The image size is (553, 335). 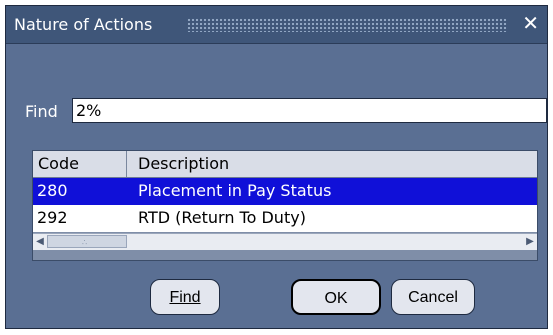 I want to click on scrollbar-thumb: ∴, so click(x=87, y=241).